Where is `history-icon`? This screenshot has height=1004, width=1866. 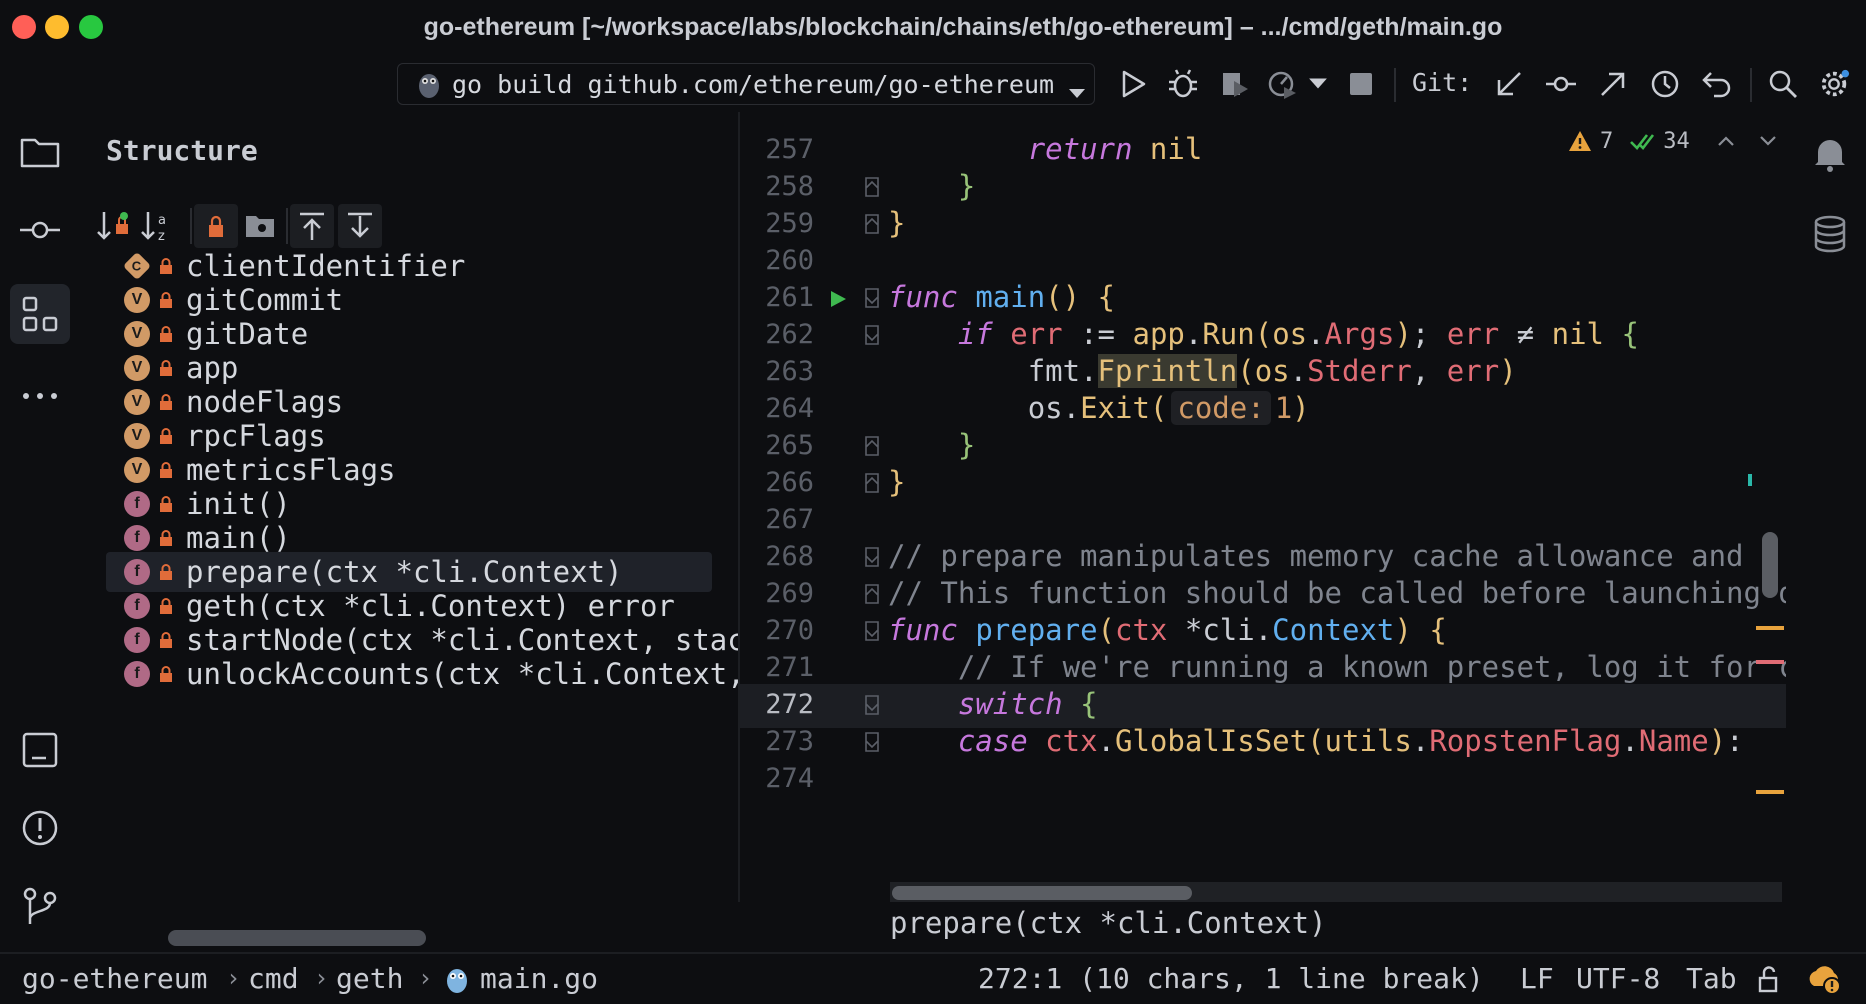 history-icon is located at coordinates (1665, 84).